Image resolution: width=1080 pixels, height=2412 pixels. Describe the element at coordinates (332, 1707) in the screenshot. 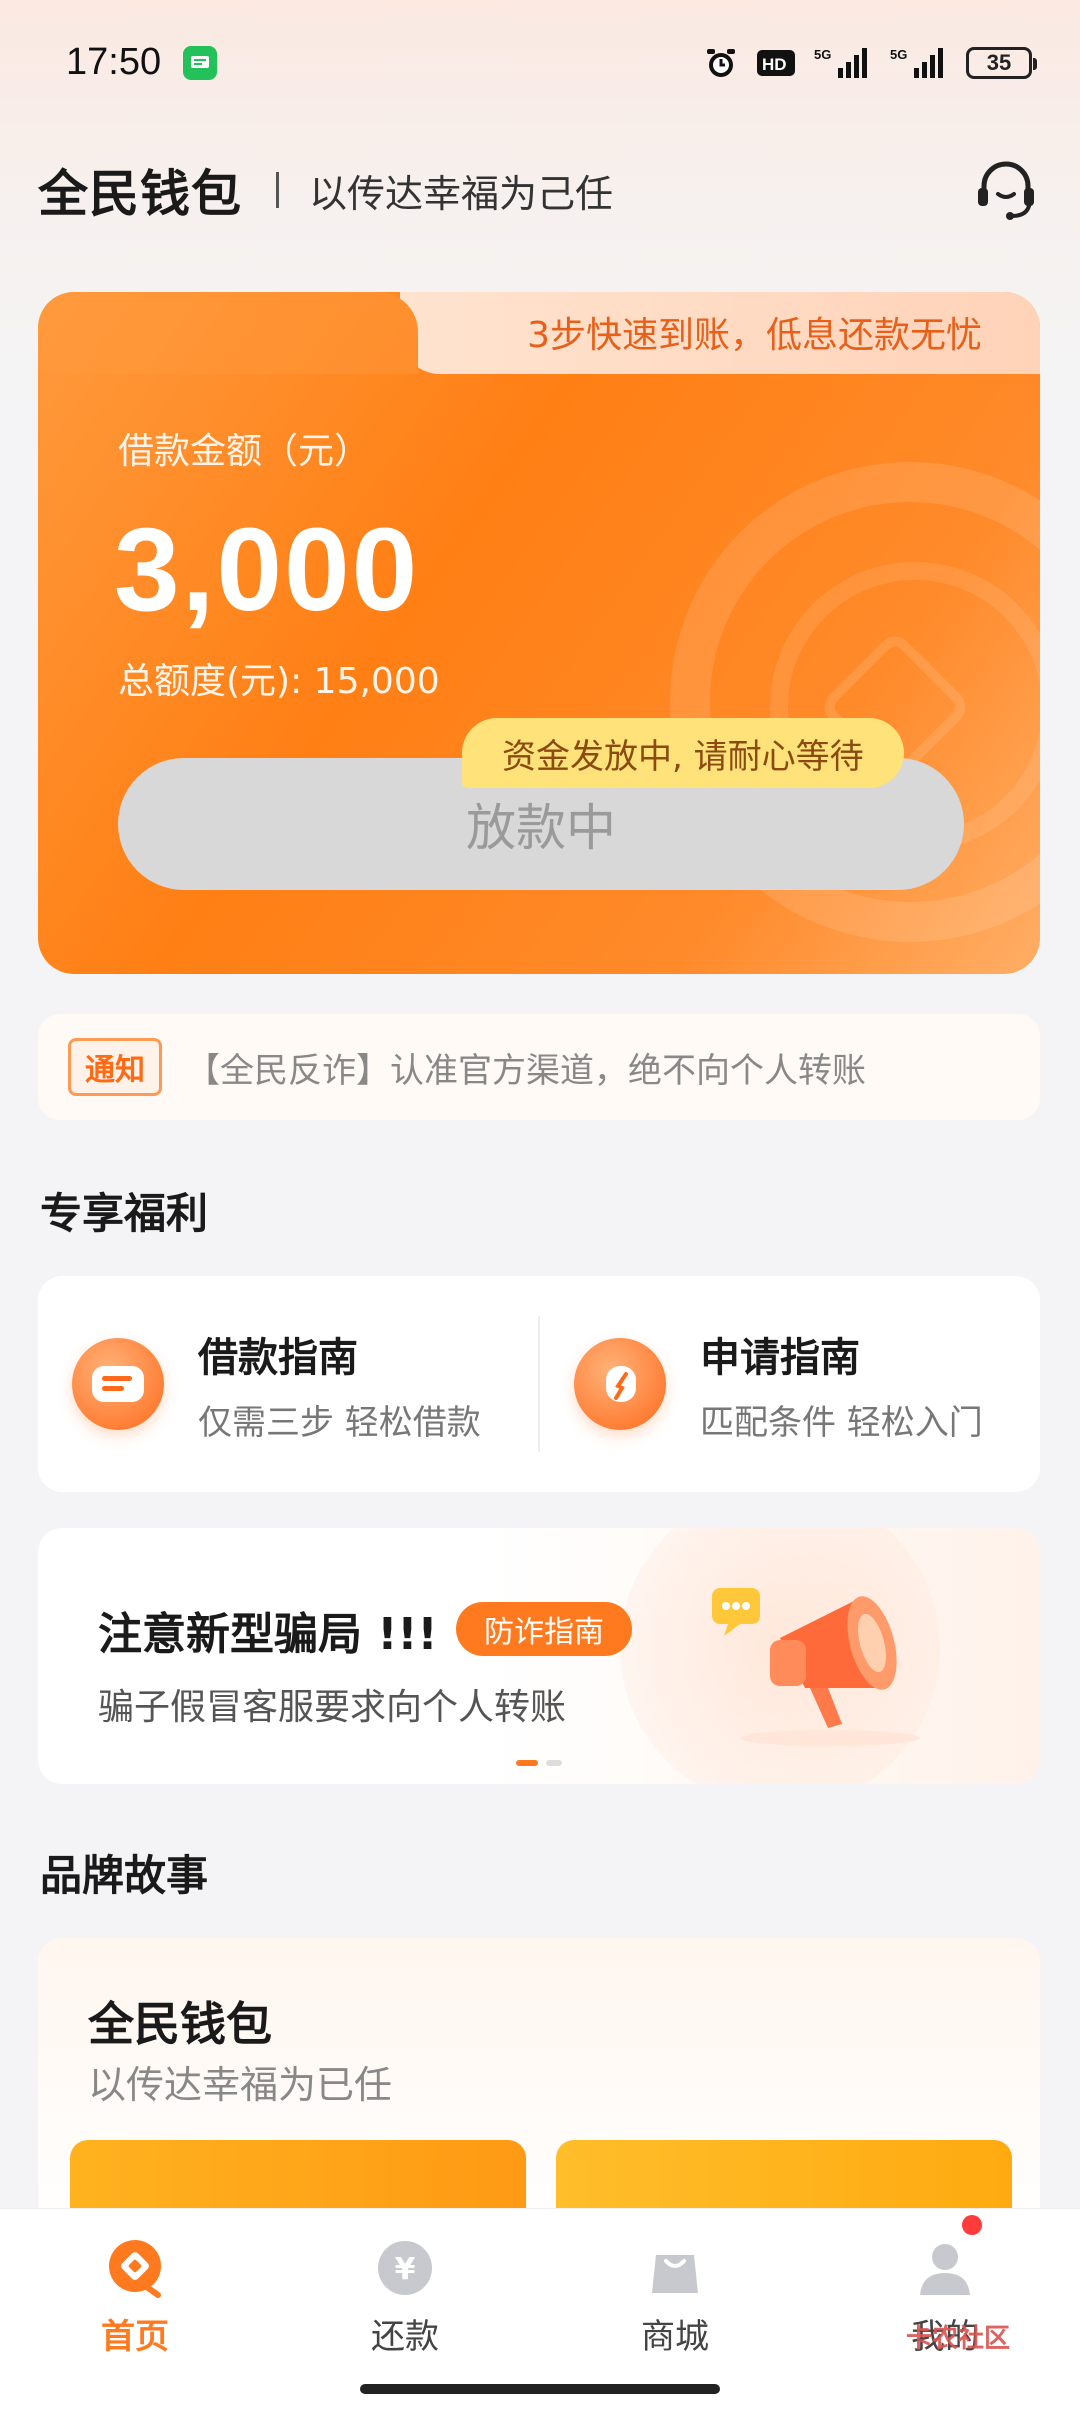

I see `banner-subtitle: 骗子假冒客服要求向个人转账` at that location.